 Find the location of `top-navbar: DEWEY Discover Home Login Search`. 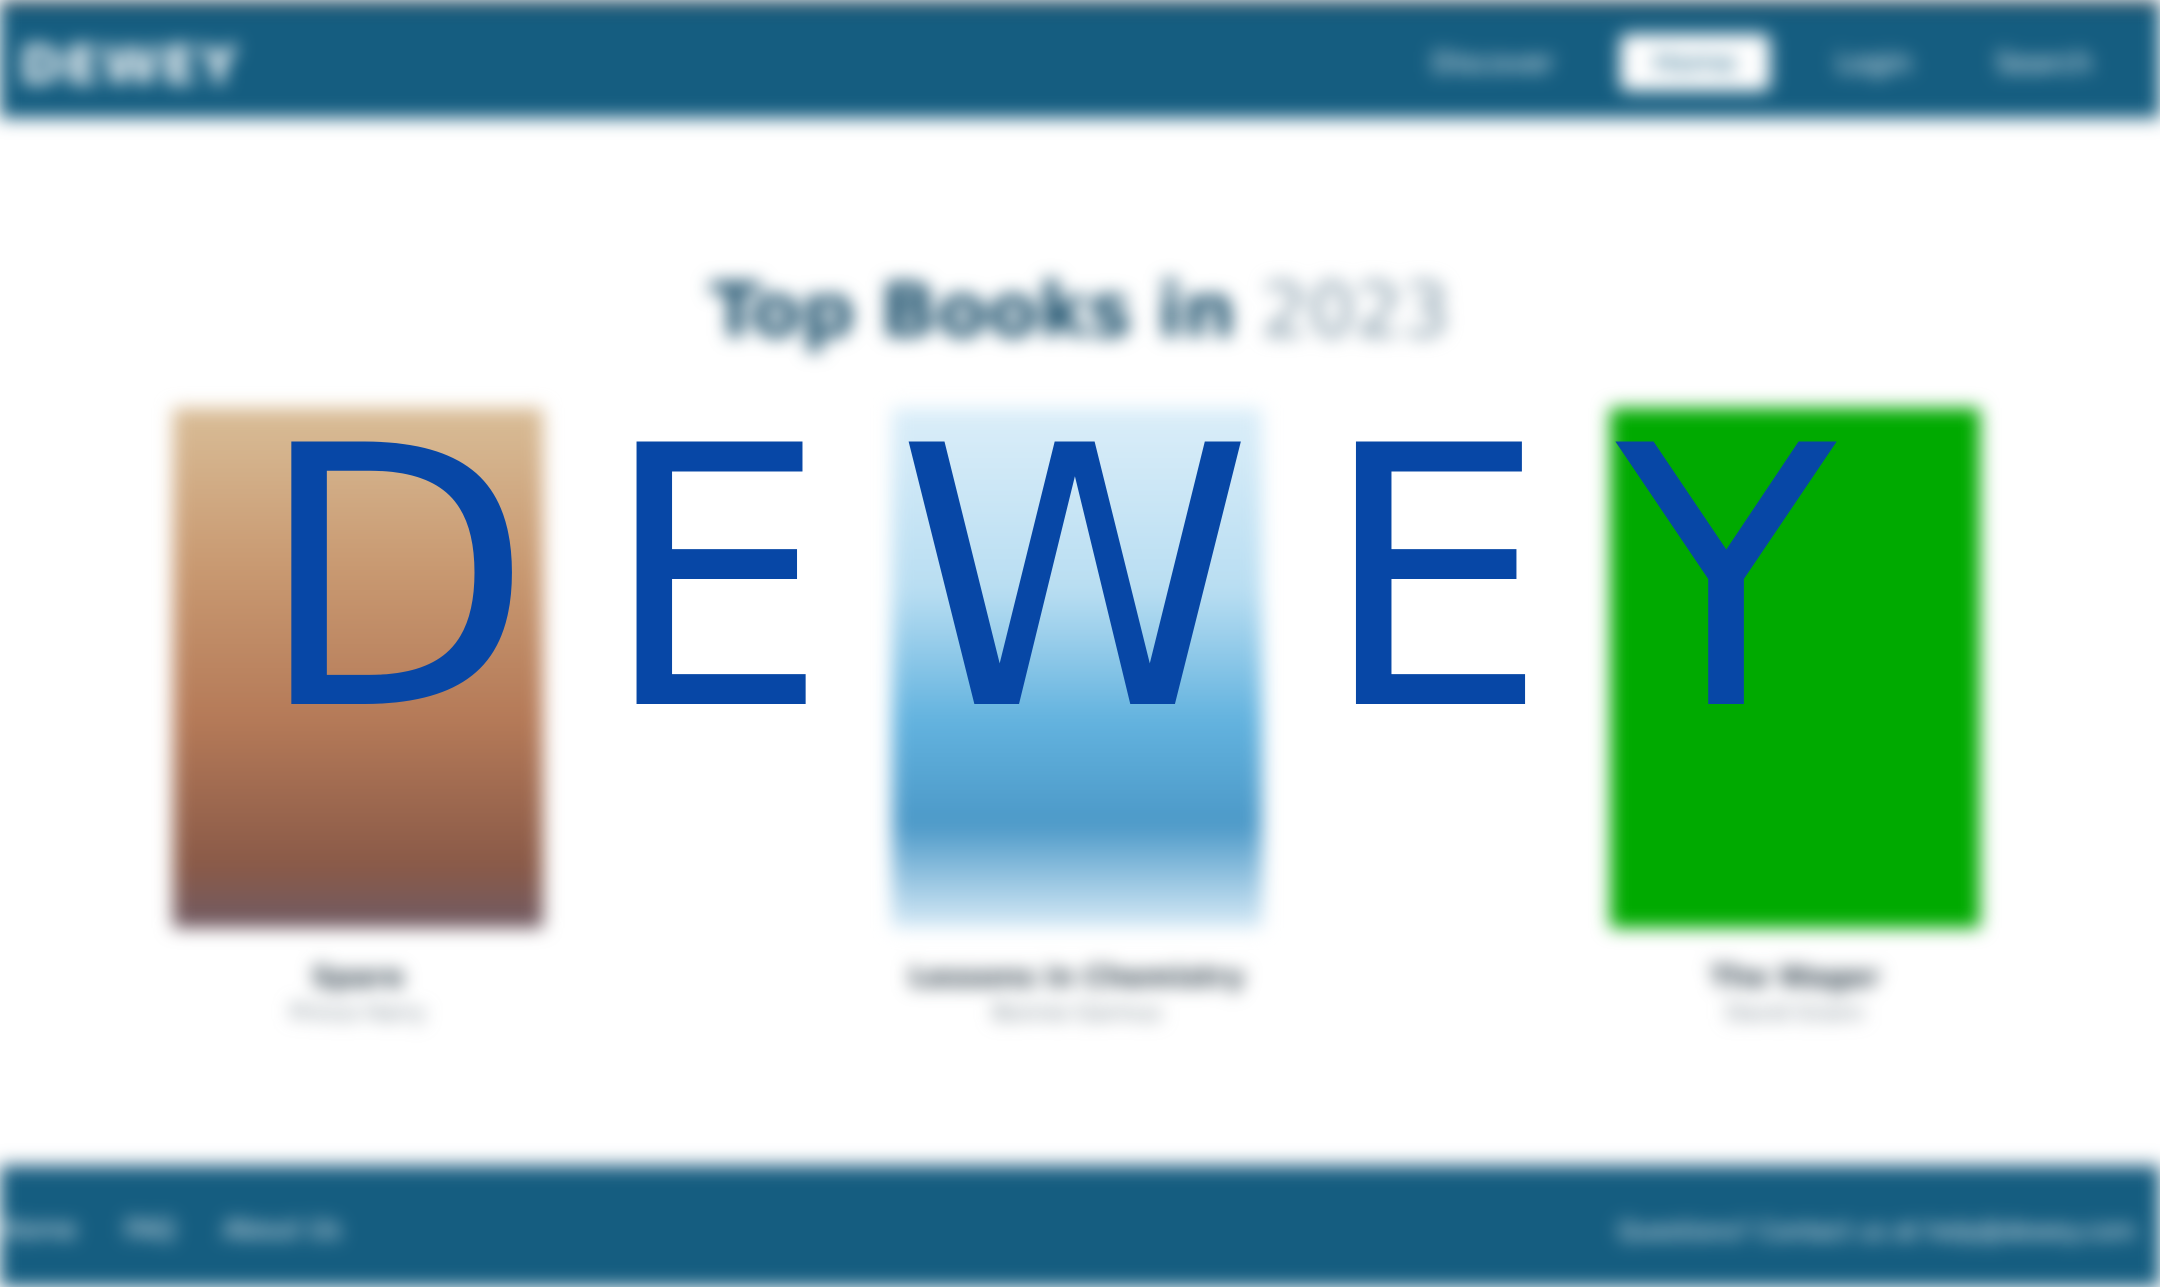

top-navbar: DEWEY Discover Home Login Search is located at coordinates (1080, 59).